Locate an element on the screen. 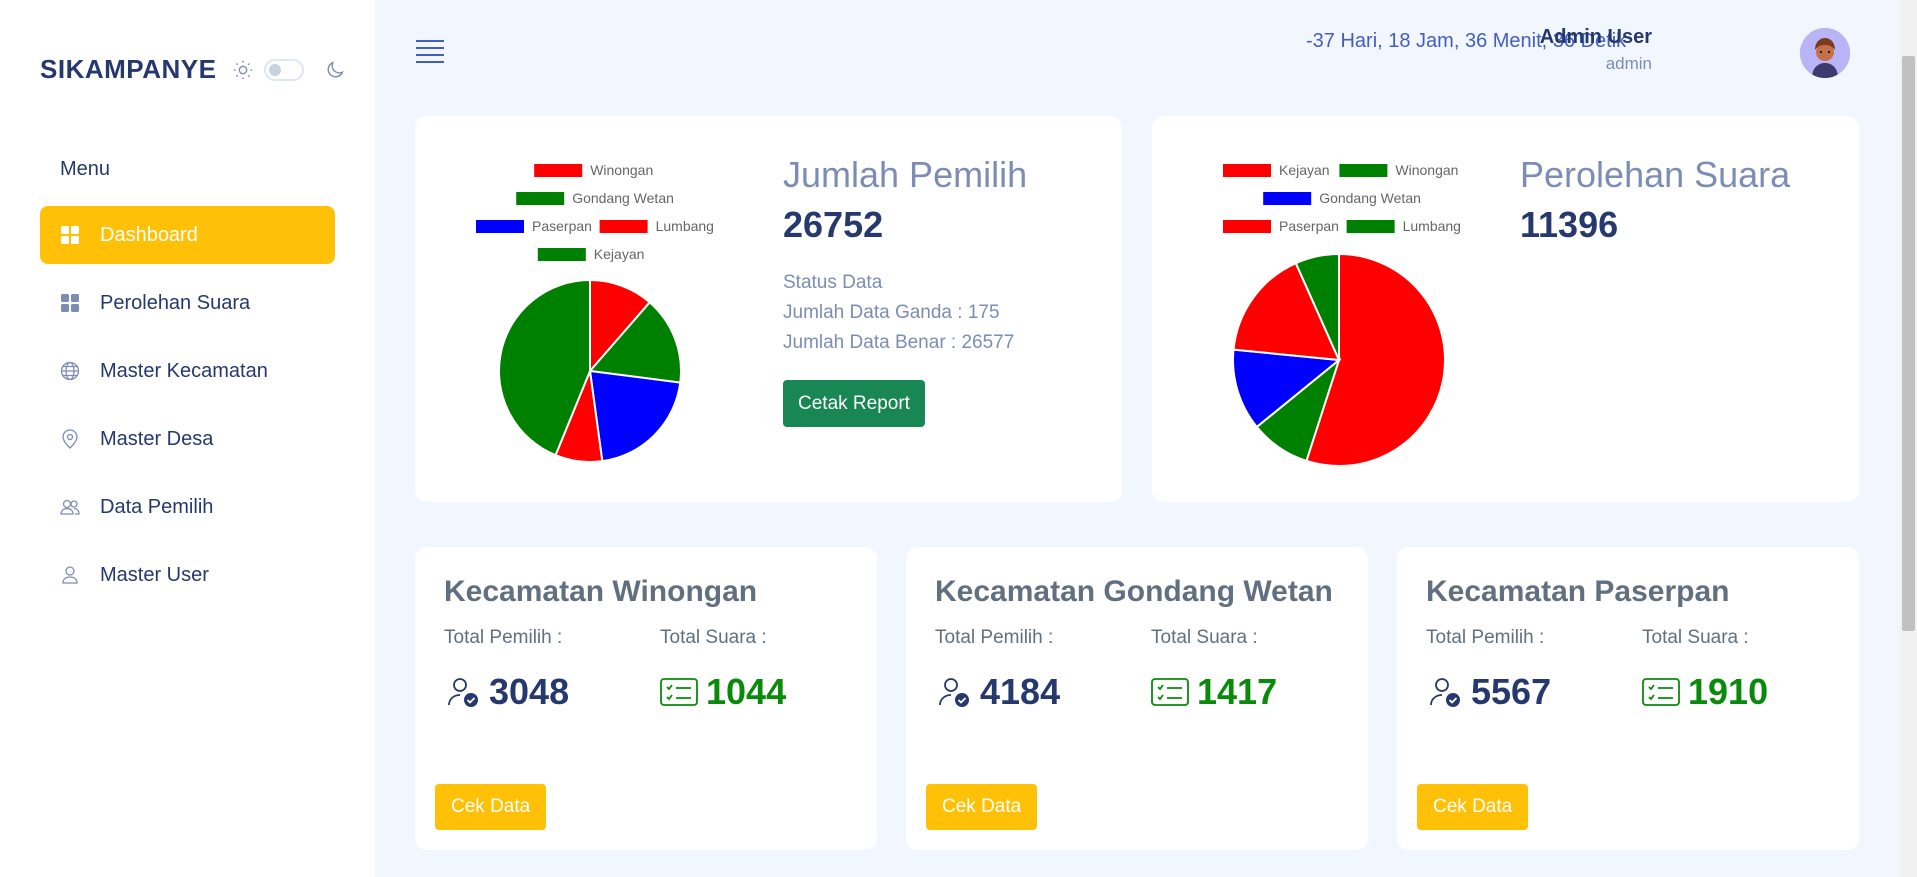  brand-row: SIKAMPANYE is located at coordinates (193, 69).